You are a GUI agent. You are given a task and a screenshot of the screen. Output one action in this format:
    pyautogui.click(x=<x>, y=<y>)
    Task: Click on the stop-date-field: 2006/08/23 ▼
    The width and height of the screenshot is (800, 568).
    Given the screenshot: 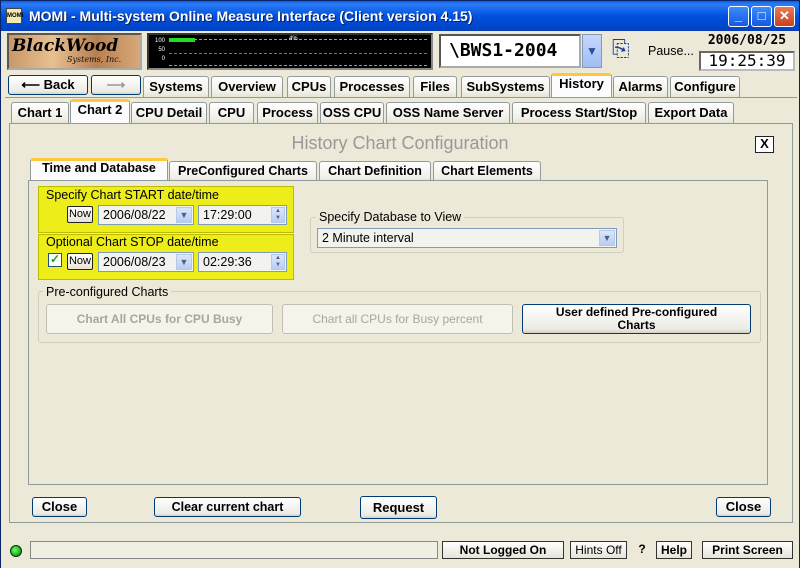 What is the action you would take?
    pyautogui.click(x=146, y=262)
    